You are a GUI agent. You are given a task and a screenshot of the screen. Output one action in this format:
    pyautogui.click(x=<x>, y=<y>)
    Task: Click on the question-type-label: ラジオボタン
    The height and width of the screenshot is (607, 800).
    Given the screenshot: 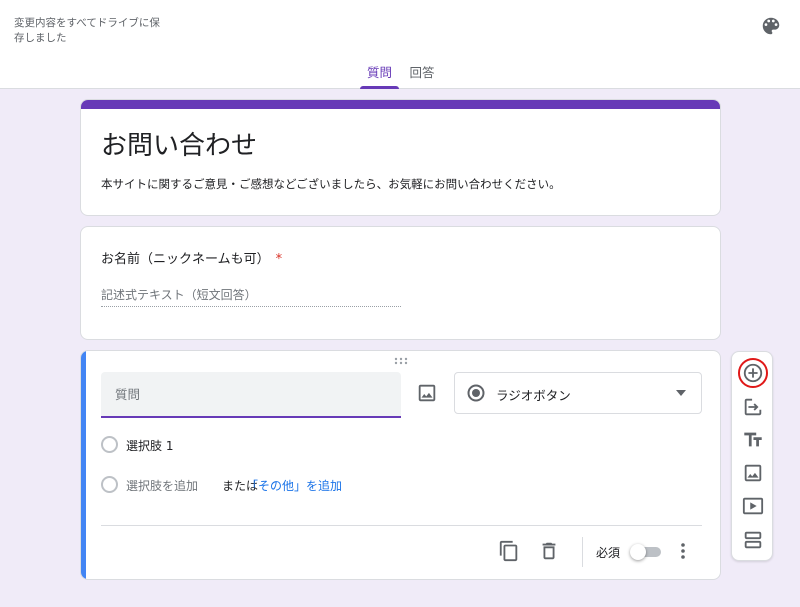 What is the action you would take?
    pyautogui.click(x=533, y=395)
    